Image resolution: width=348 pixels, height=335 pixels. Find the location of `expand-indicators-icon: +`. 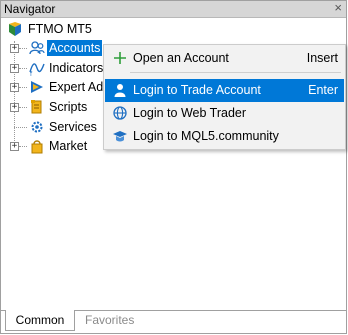

expand-indicators-icon: + is located at coordinates (14, 68).